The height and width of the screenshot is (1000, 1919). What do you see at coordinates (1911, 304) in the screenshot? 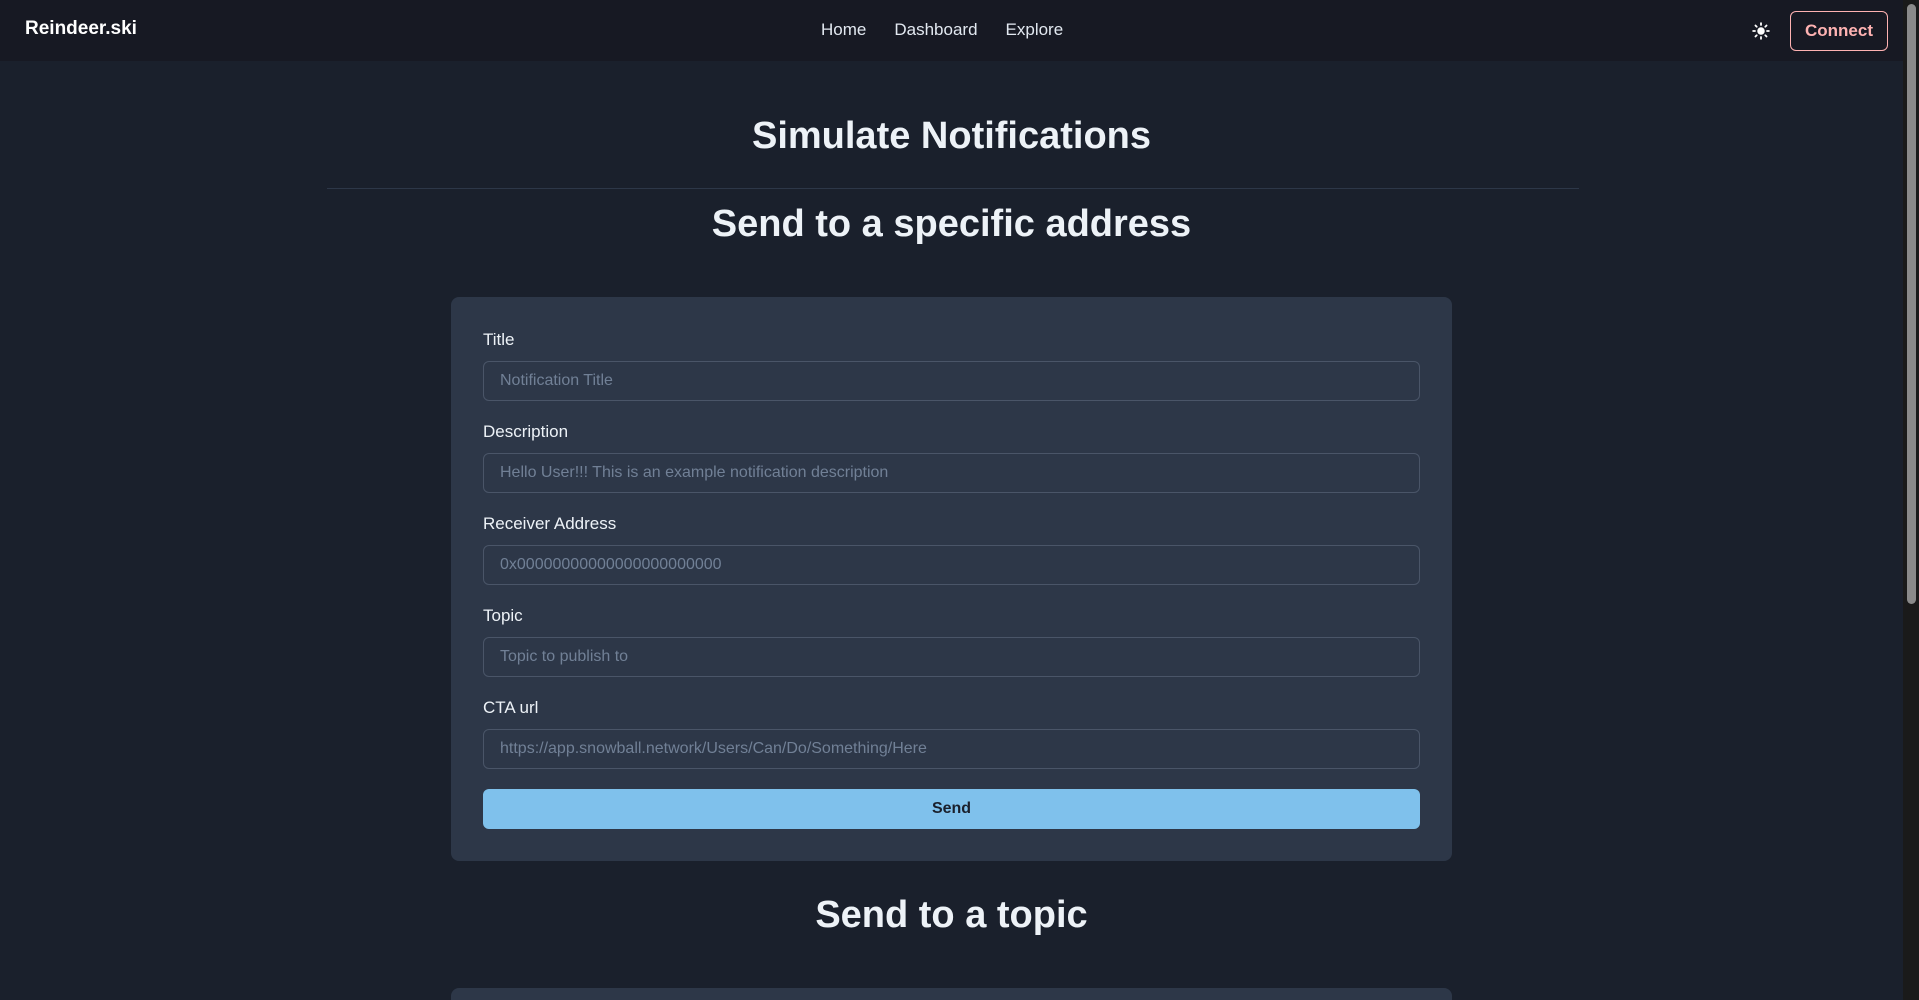
I see `scrollbar-thumb` at bounding box center [1911, 304].